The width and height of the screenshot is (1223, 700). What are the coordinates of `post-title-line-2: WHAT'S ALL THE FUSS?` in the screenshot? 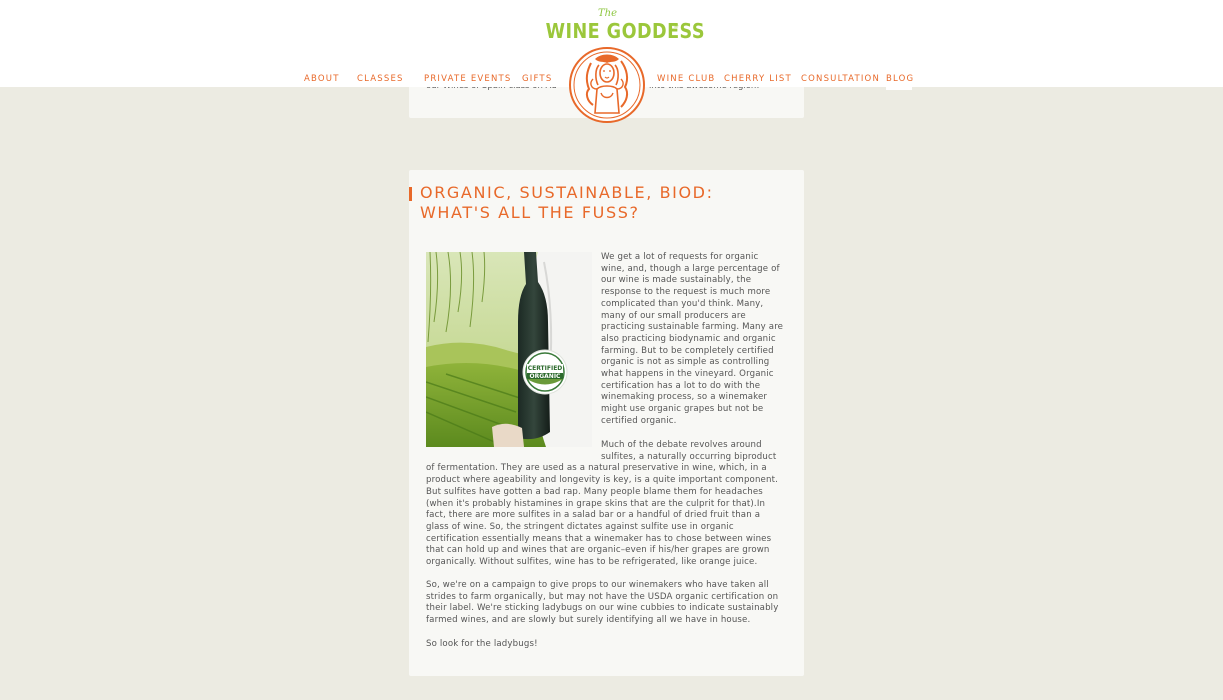 It's located at (530, 212).